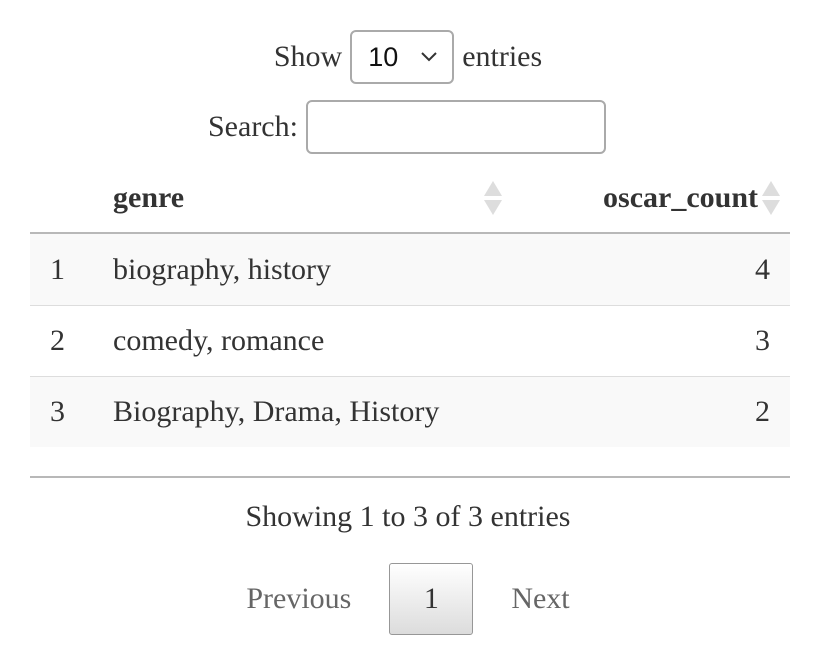 The height and width of the screenshot is (662, 816). I want to click on previous-button: Previous, so click(298, 599).